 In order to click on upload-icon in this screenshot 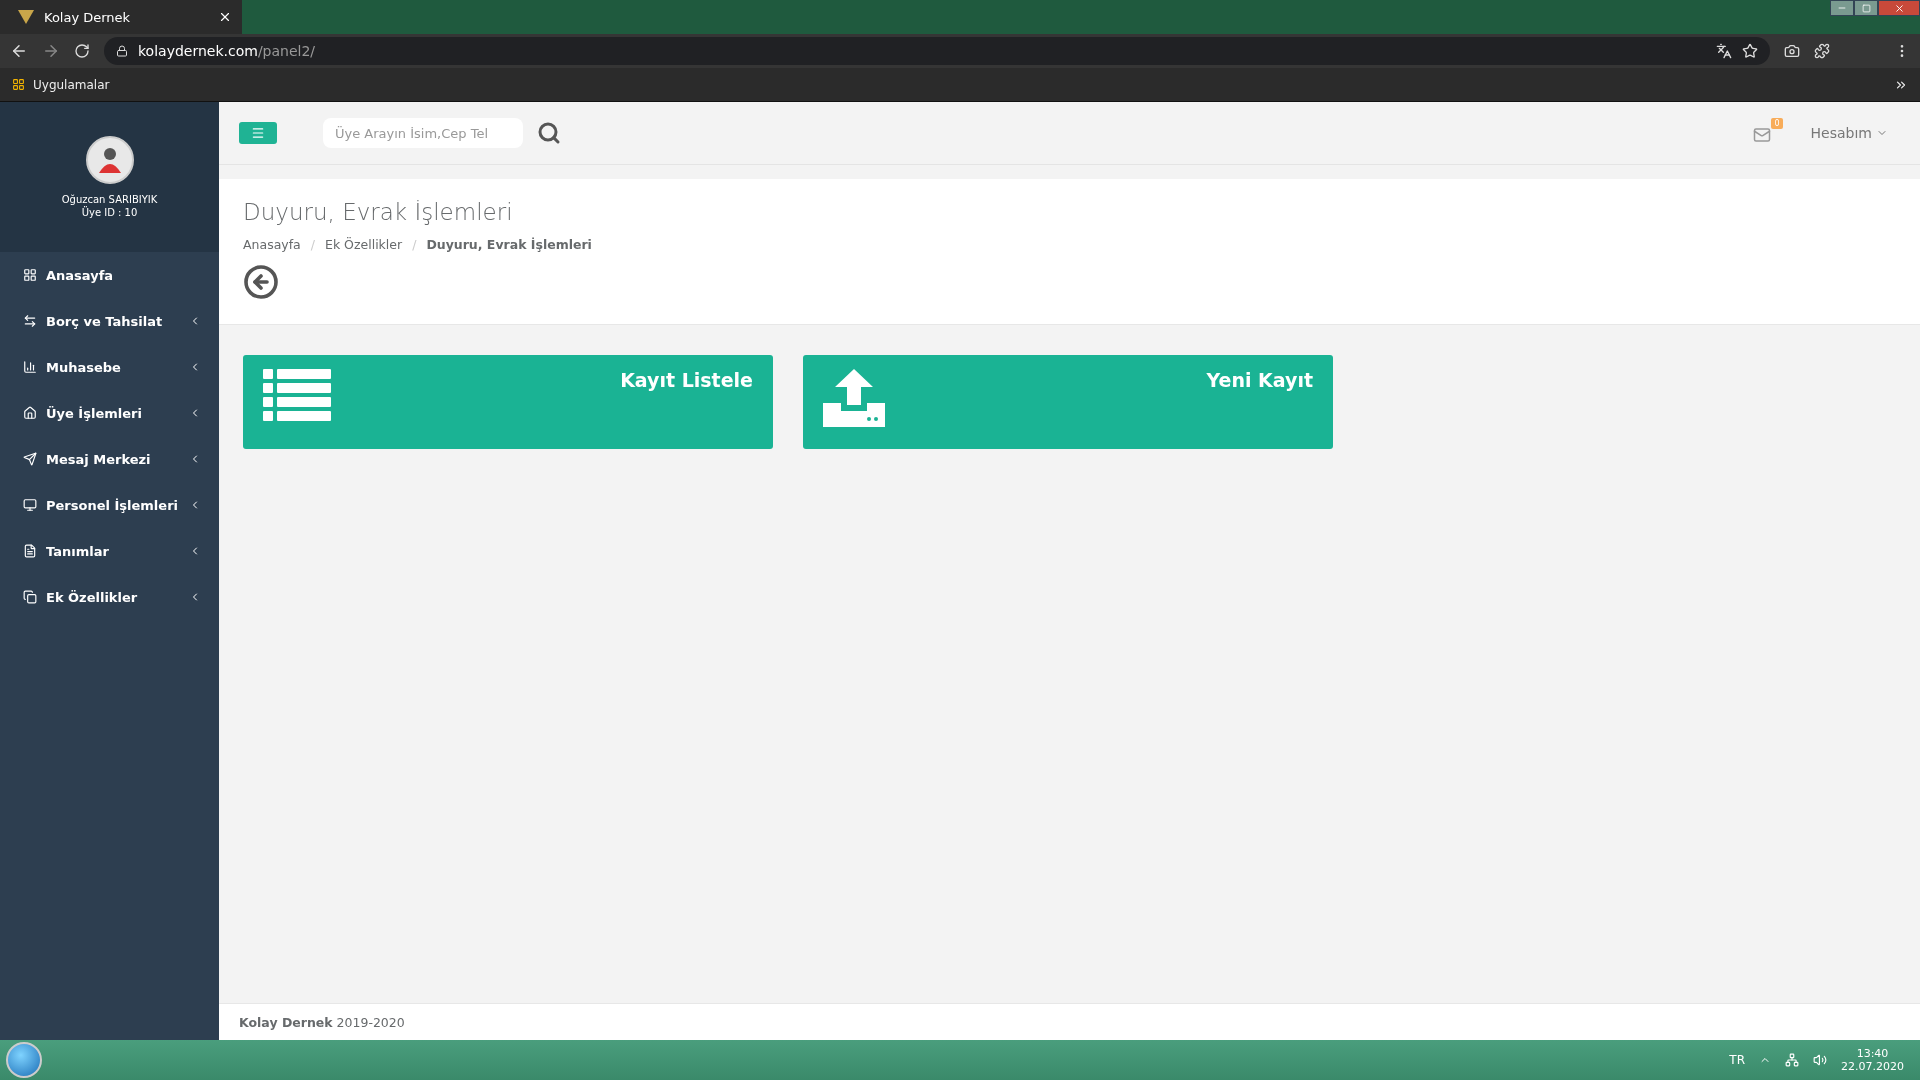, I will do `click(854, 399)`.